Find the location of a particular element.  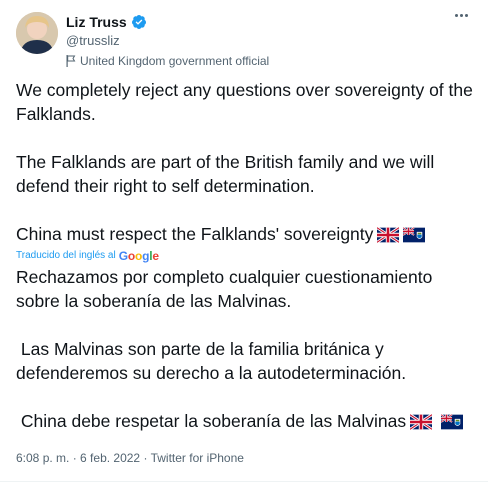

google-logo: Google is located at coordinates (138, 256).